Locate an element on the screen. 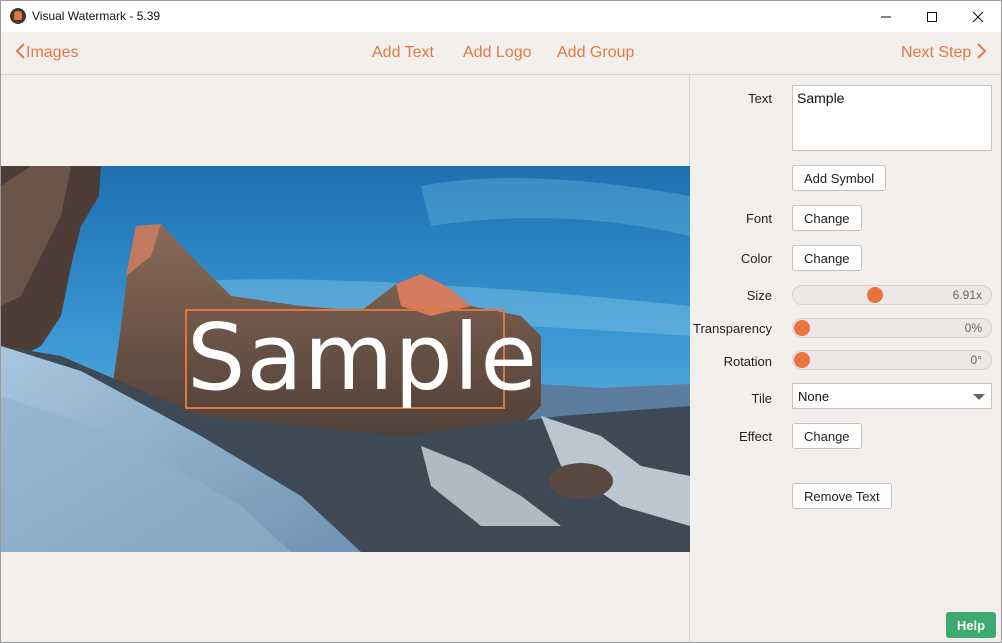 This screenshot has height=643, width=1002. transparency-slider-knob is located at coordinates (802, 328).